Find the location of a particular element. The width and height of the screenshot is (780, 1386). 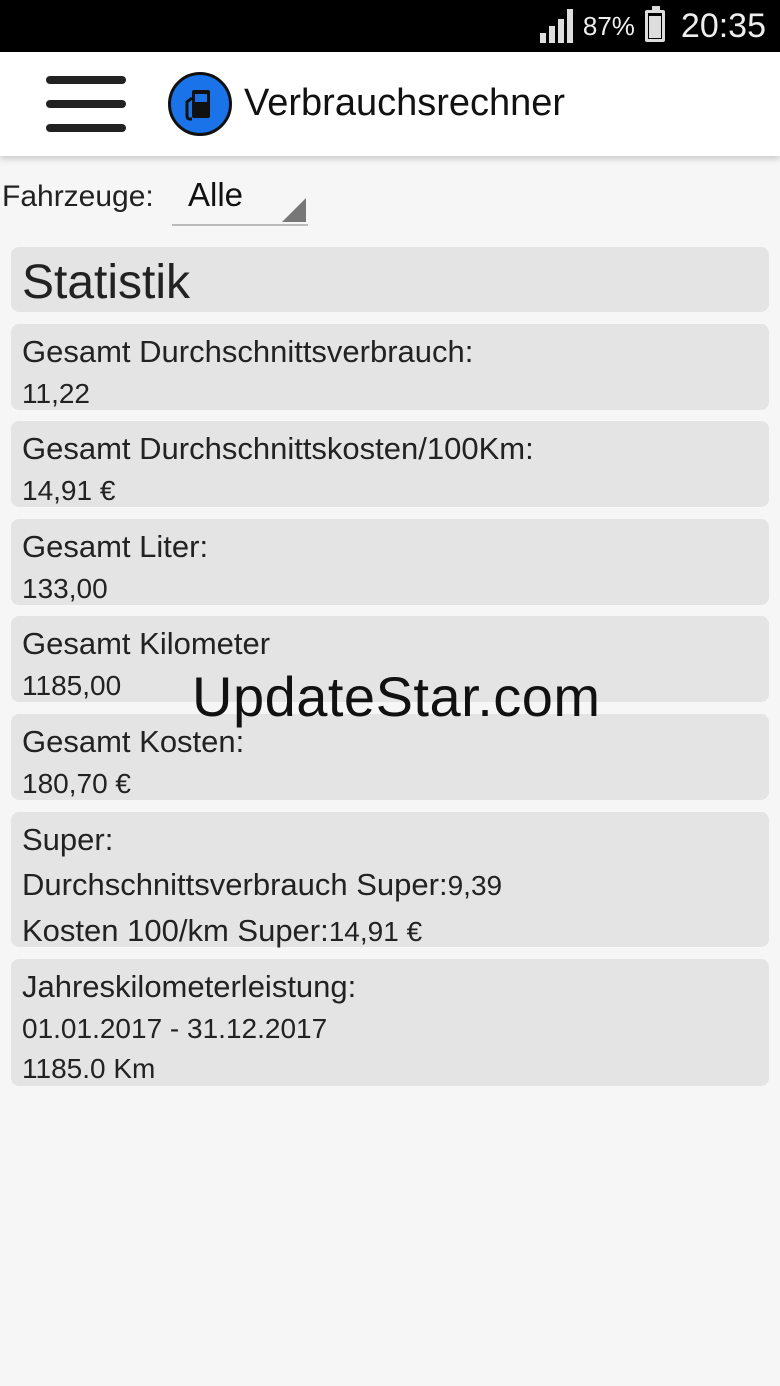

vehicle-select-value: Alle is located at coordinates (216, 194).